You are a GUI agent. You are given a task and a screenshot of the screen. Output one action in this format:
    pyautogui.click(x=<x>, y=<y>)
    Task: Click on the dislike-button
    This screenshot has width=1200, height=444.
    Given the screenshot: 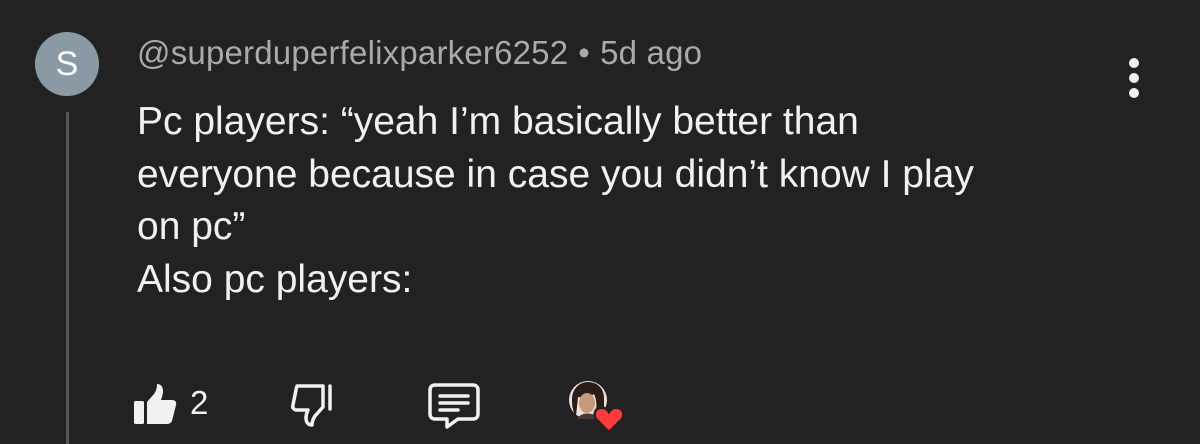 What is the action you would take?
    pyautogui.click(x=314, y=405)
    